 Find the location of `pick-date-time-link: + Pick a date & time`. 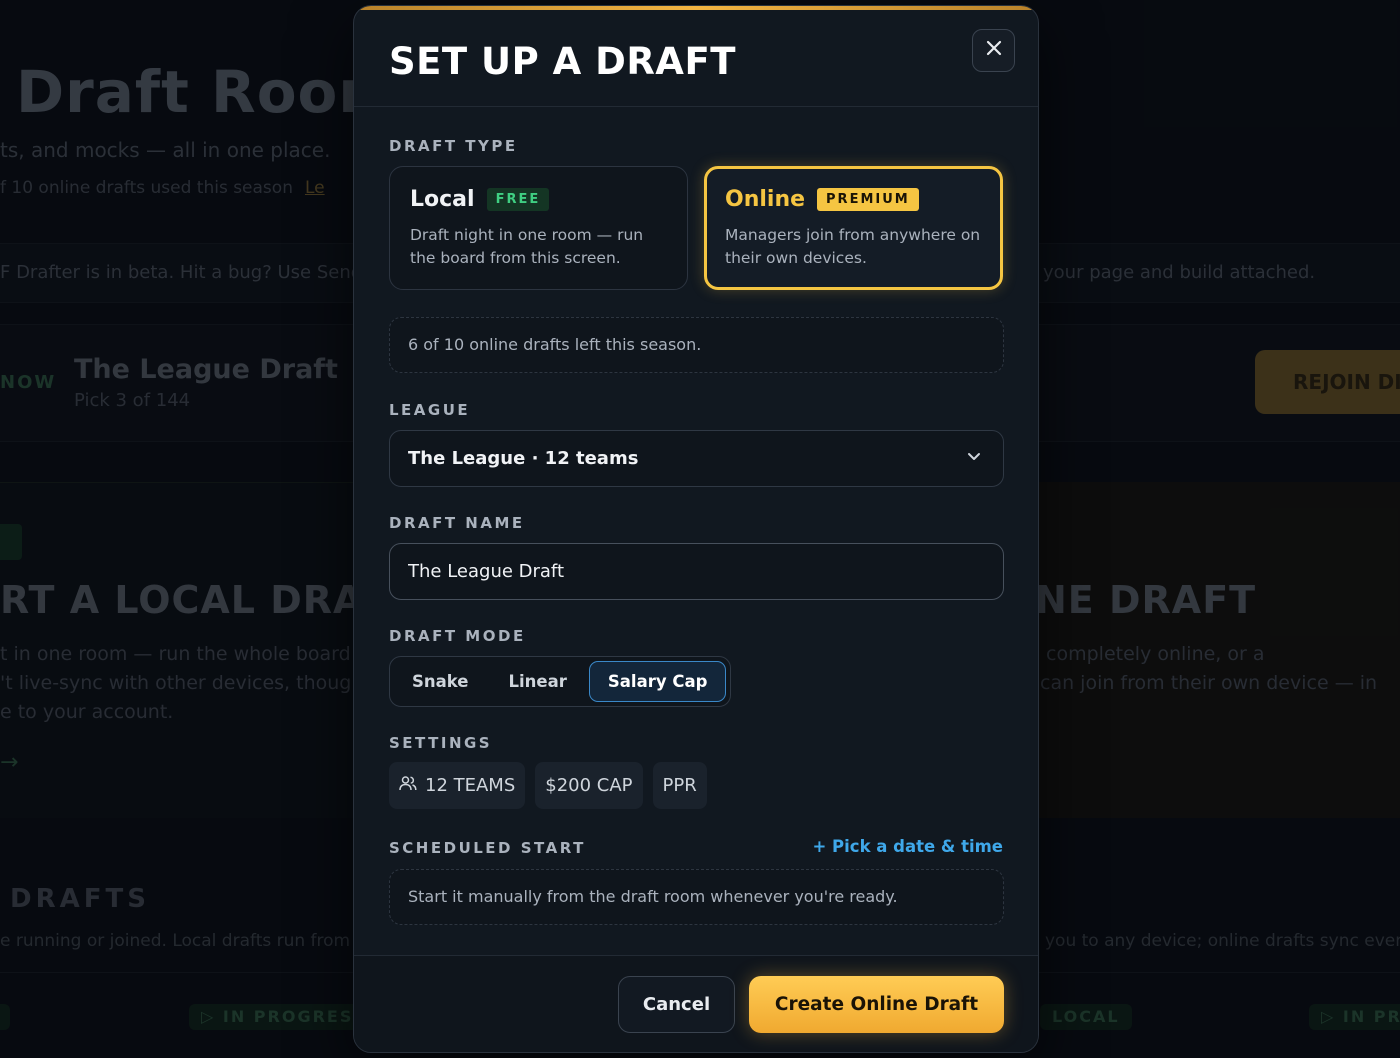

pick-date-time-link: + Pick a date & time is located at coordinates (907, 846).